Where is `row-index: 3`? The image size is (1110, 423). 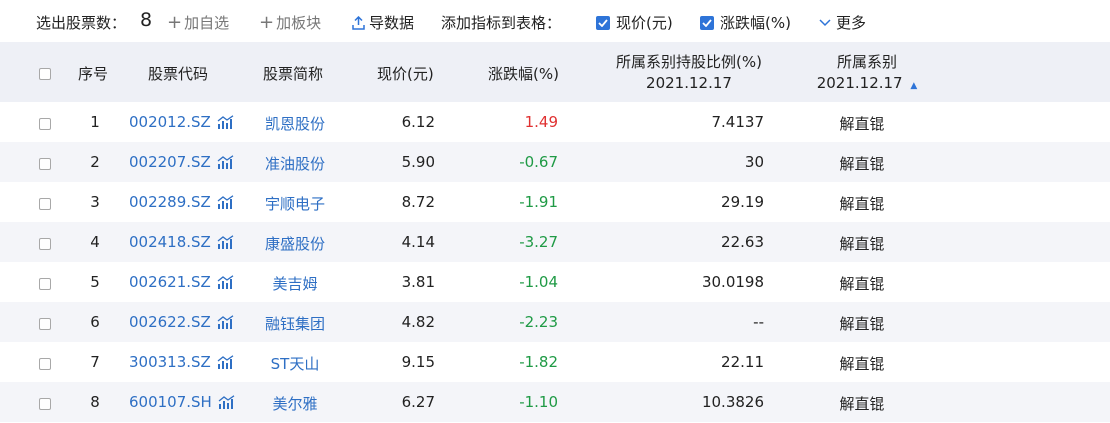
row-index: 3 is located at coordinates (95, 202).